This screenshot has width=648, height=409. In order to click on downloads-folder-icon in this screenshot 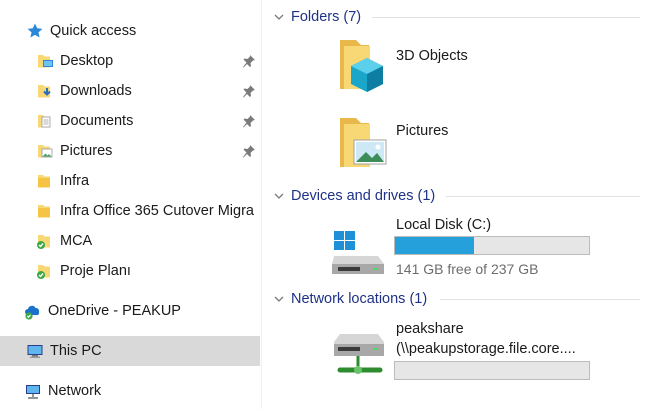, I will do `click(45, 91)`.